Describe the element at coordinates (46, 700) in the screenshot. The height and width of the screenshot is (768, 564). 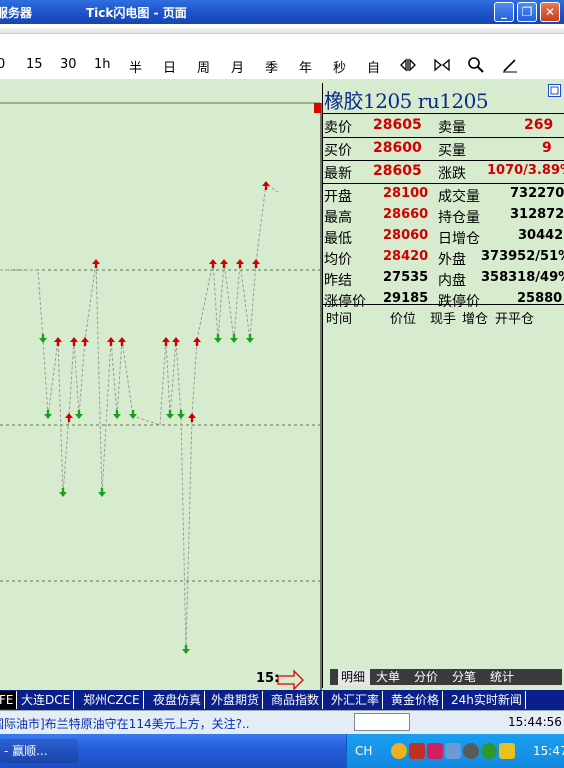
I see `market-tab-dce: 大连DCE` at that location.